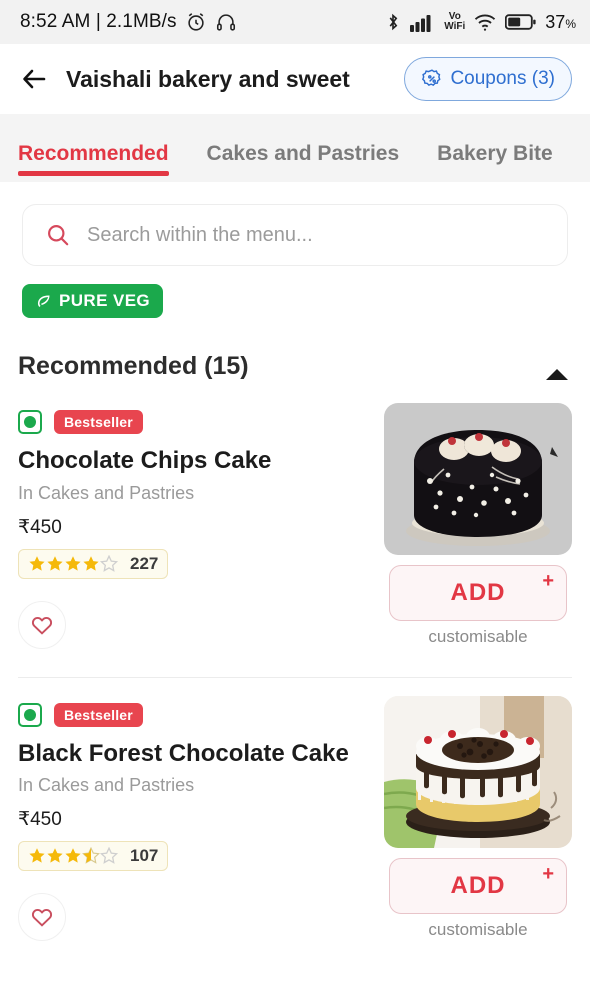  What do you see at coordinates (183, 753) in the screenshot?
I see `menu-item-name: Black Forest Chocolate Cake` at bounding box center [183, 753].